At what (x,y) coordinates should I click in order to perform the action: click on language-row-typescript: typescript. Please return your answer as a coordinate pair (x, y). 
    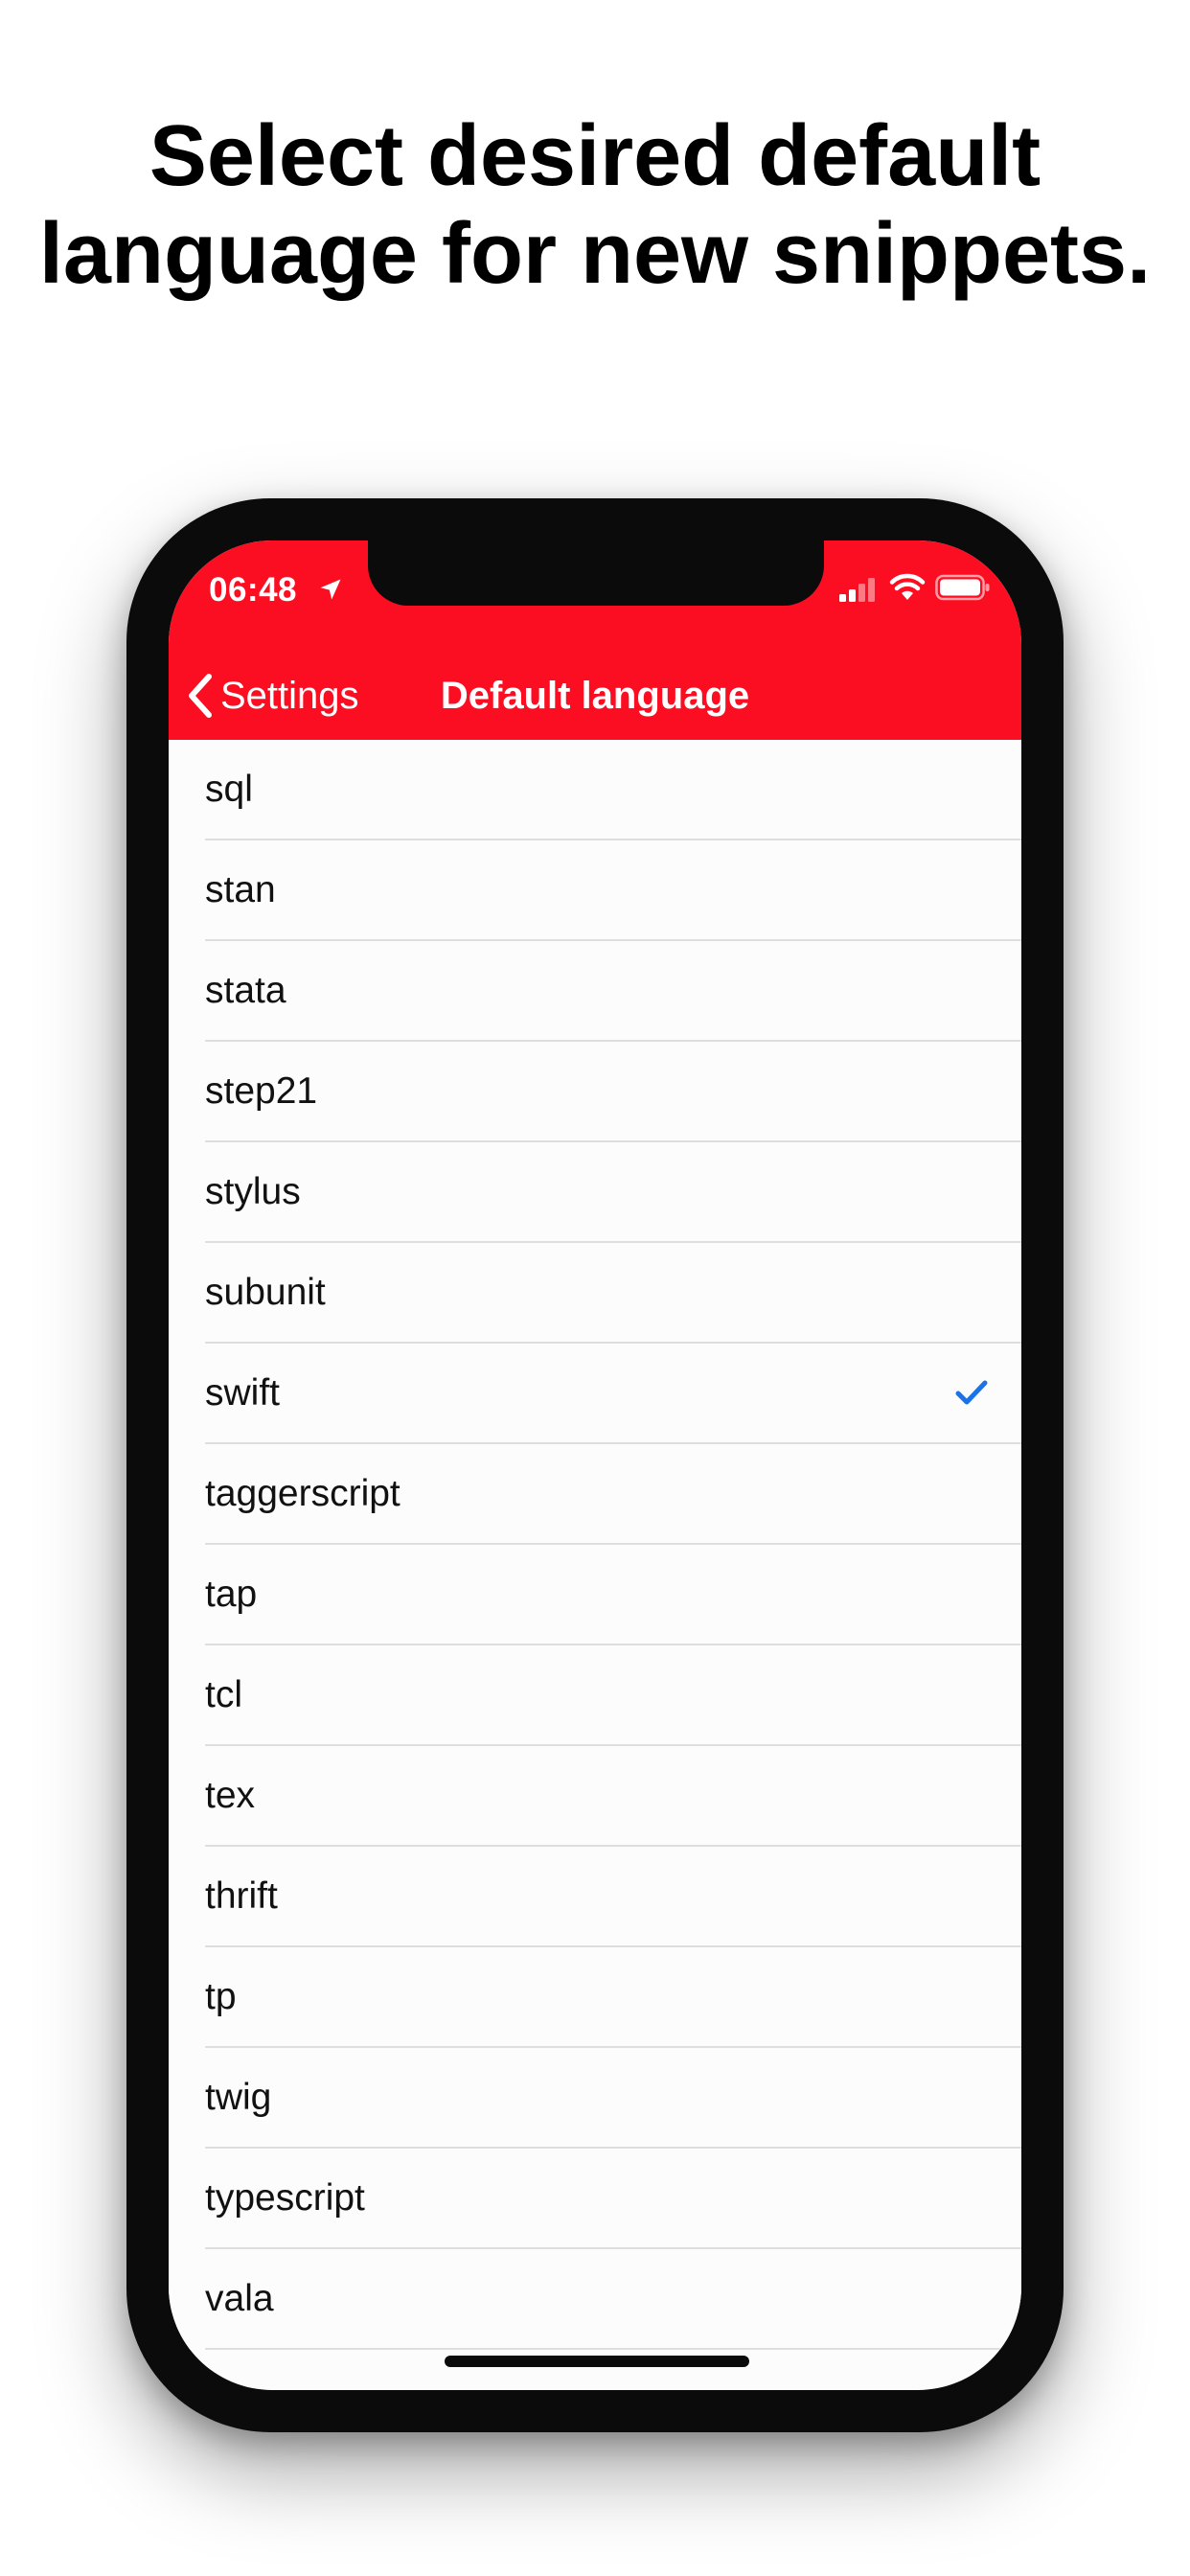
    Looking at the image, I should click on (595, 2199).